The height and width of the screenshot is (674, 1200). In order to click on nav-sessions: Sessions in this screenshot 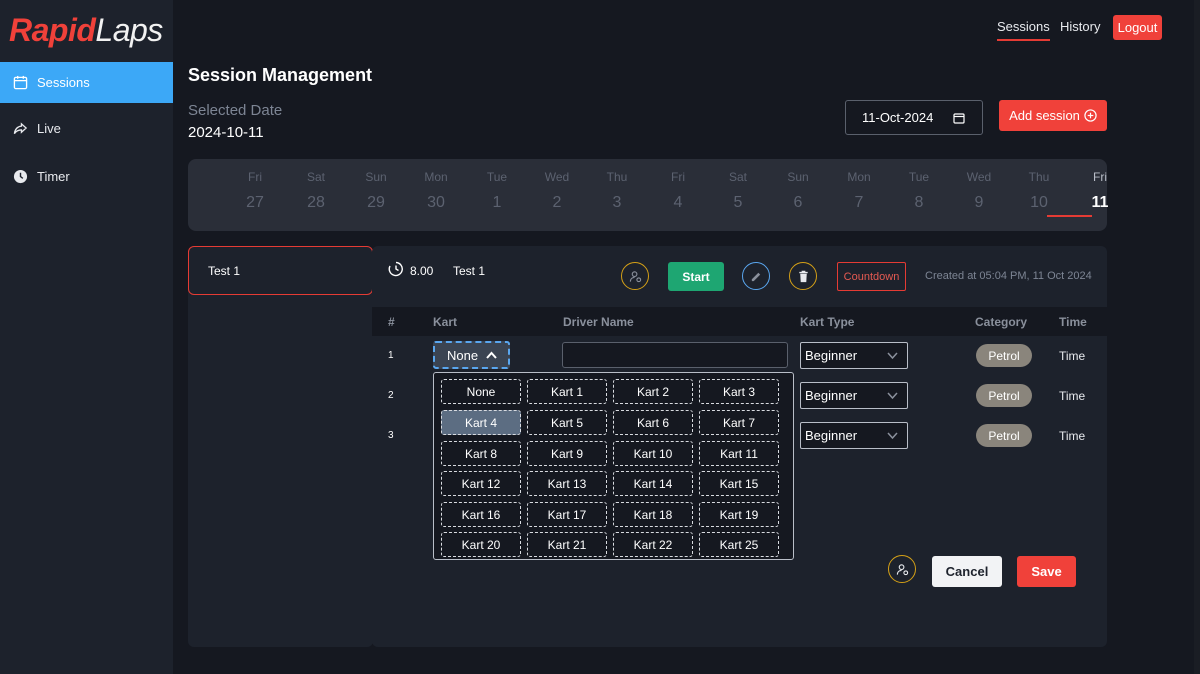, I will do `click(1023, 30)`.